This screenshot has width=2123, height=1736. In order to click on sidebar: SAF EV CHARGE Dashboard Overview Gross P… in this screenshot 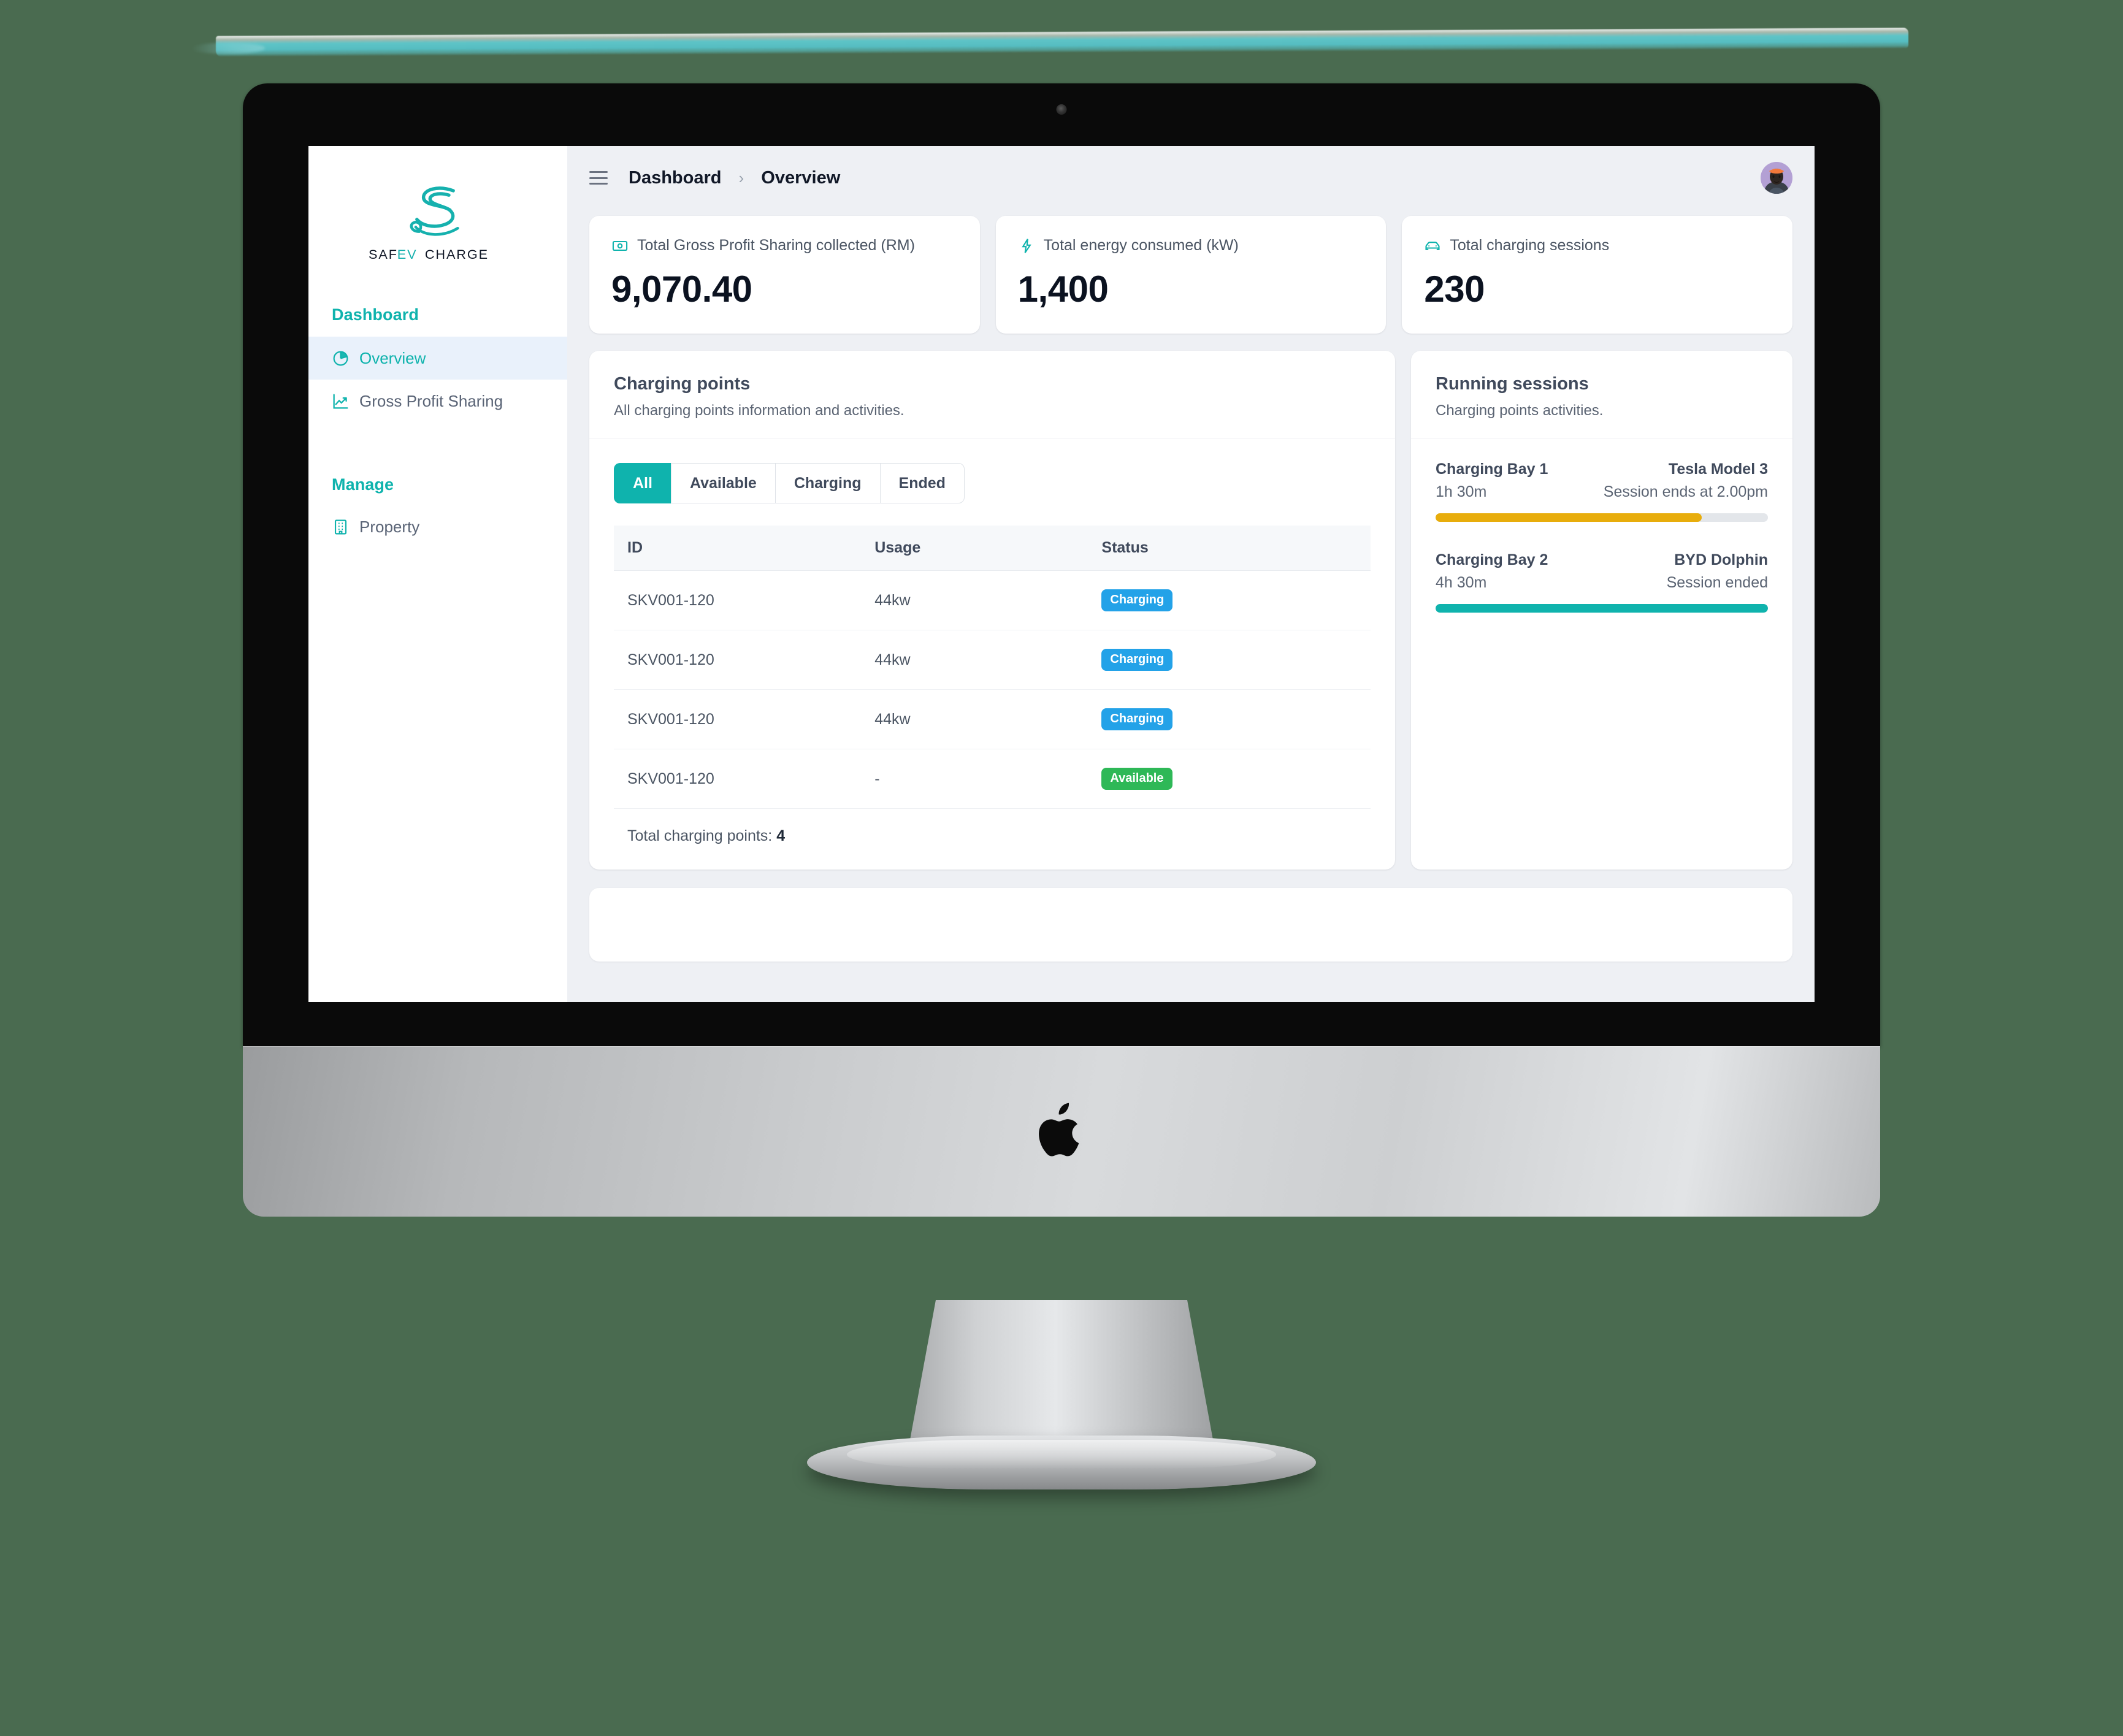, I will do `click(437, 574)`.